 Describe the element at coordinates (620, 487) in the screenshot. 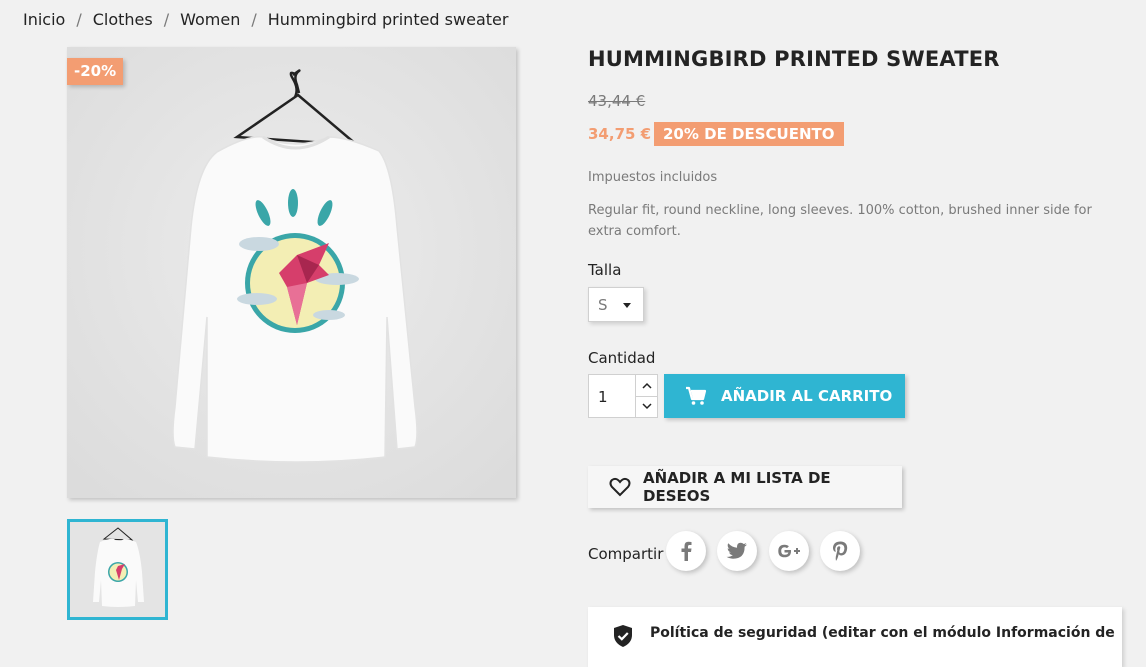

I see `heart-icon` at that location.